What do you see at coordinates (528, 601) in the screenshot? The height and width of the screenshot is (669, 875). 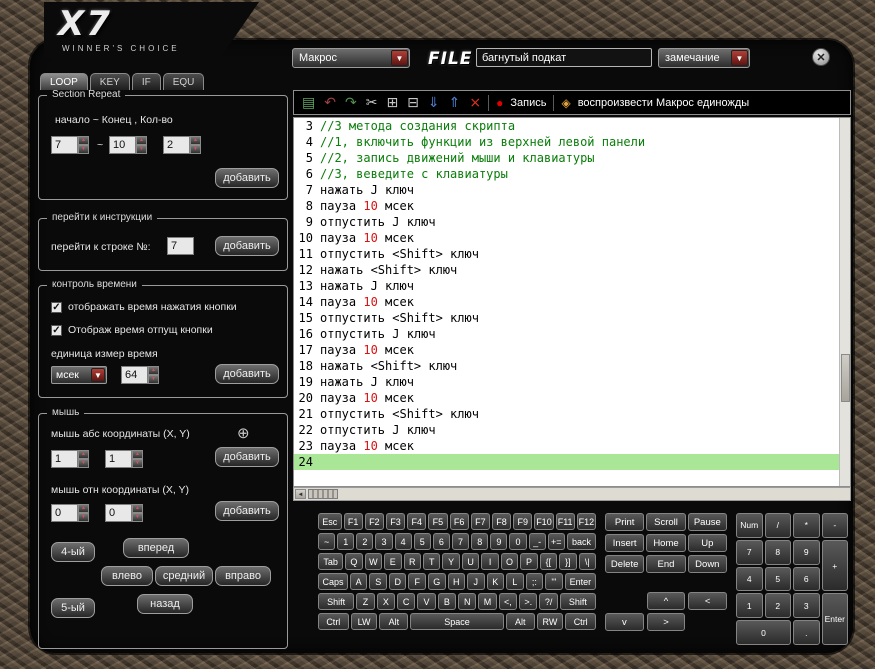 I see `key-sym: >.` at bounding box center [528, 601].